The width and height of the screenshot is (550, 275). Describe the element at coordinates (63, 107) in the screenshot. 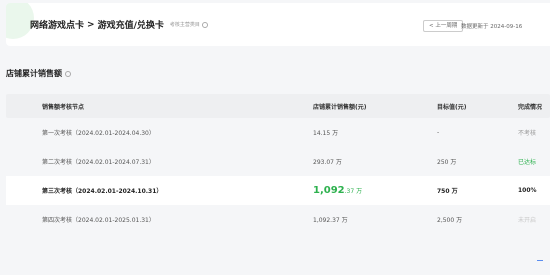

I see `column-header-period: 销售额考核节点` at that location.